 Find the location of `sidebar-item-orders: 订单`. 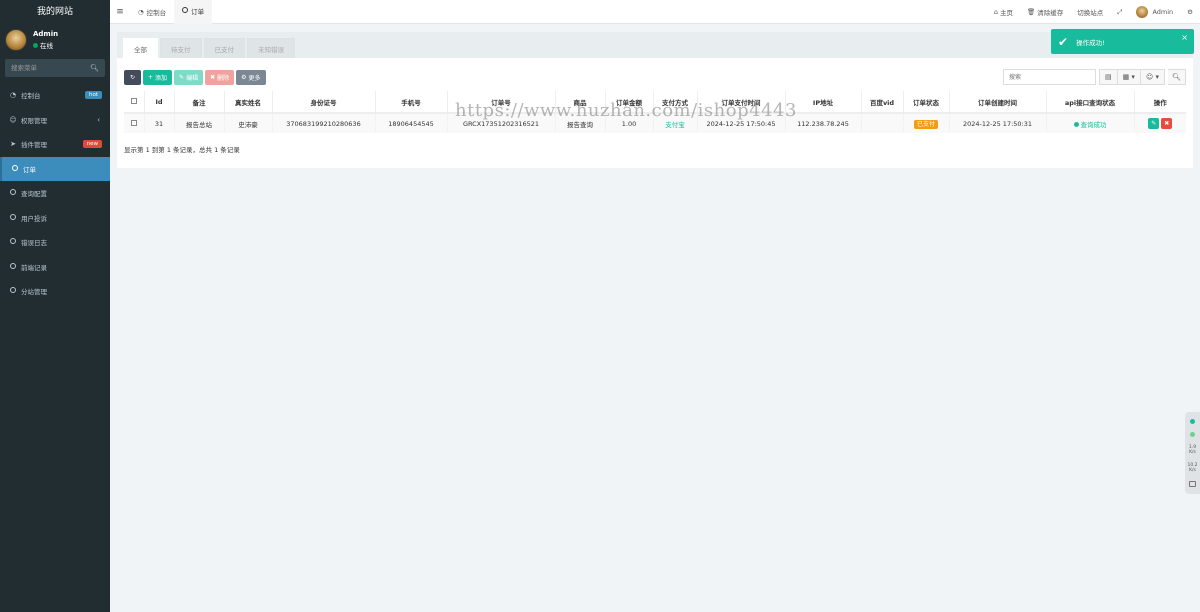

sidebar-item-orders: 订单 is located at coordinates (55, 168).